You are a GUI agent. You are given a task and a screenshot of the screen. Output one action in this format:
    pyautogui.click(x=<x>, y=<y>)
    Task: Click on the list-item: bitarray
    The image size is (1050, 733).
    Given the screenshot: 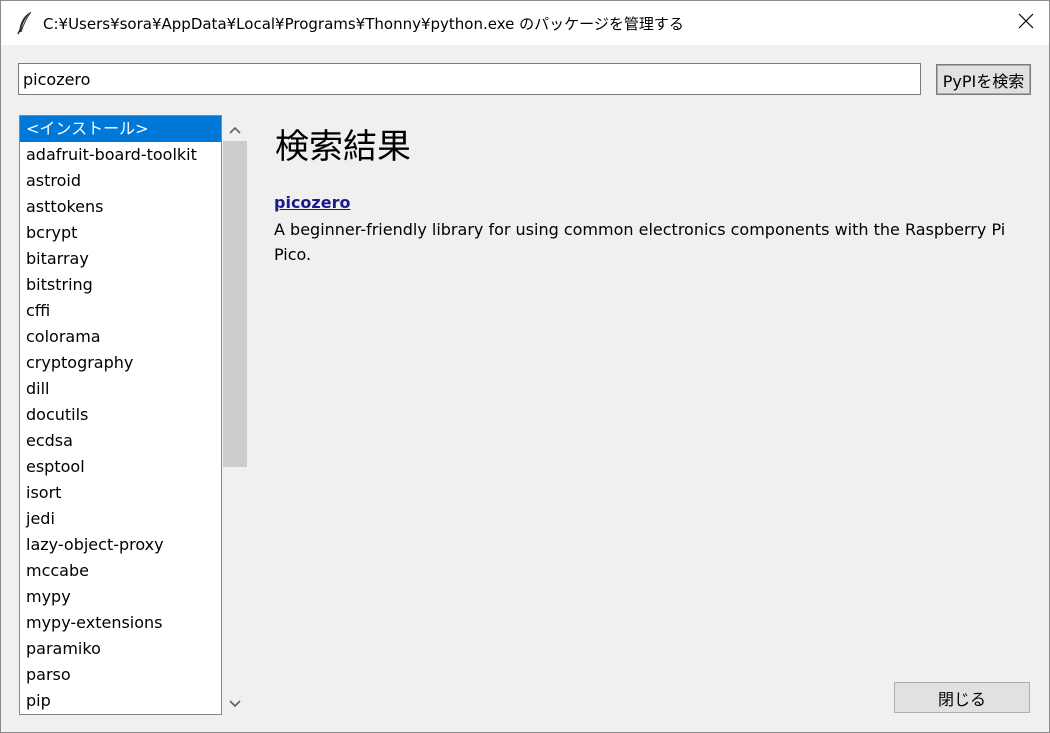 What is the action you would take?
    pyautogui.click(x=120, y=259)
    